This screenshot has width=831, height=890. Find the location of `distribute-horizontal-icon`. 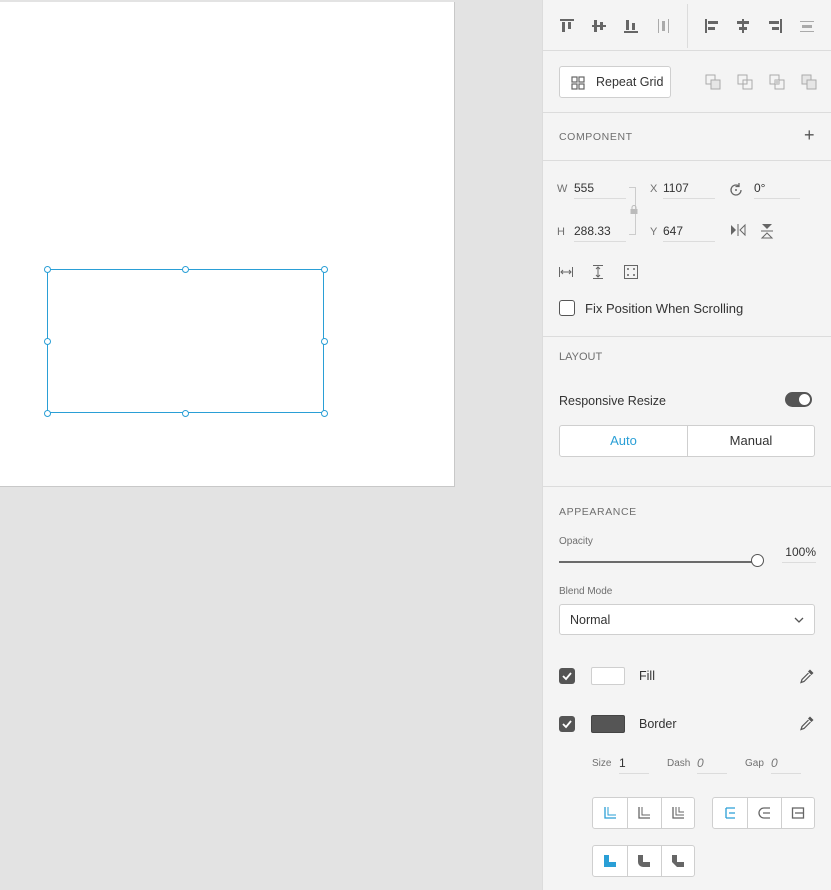

distribute-horizontal-icon is located at coordinates (807, 26).